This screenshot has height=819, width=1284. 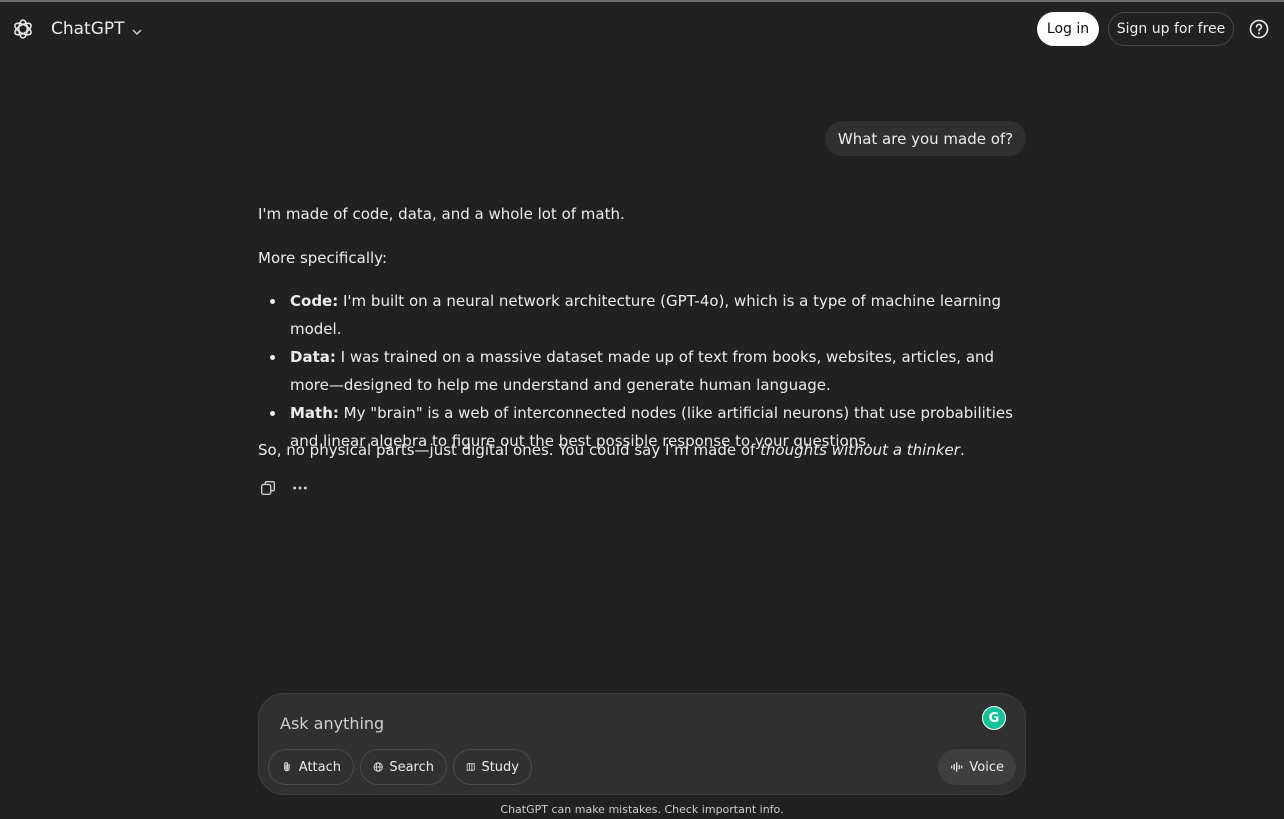 I want to click on top-header: ChatGPT Log in Sign up for free, so click(x=642, y=29).